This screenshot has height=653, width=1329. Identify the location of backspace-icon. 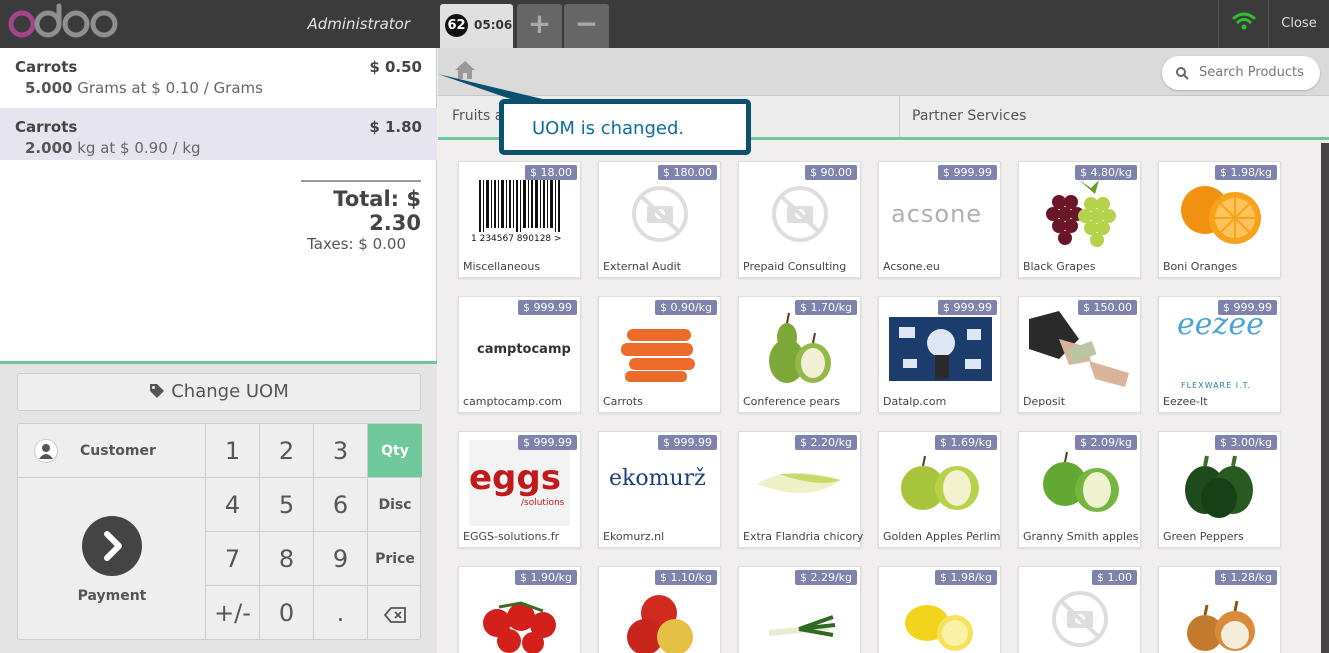
(394, 615).